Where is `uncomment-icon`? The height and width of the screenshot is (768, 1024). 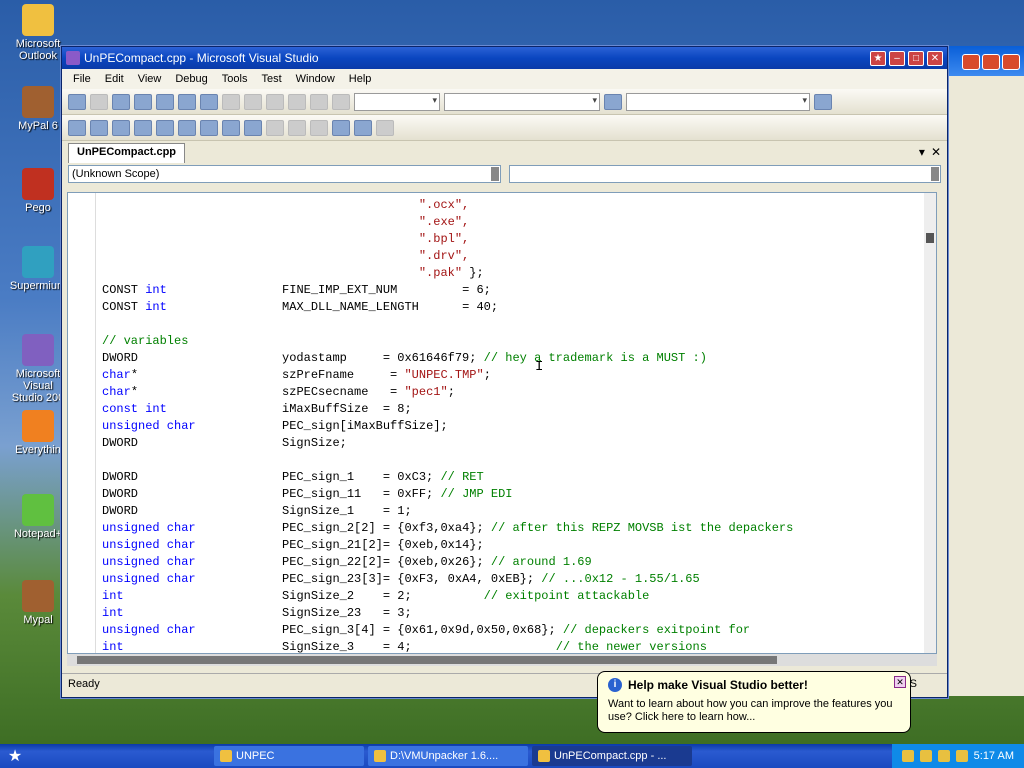
uncomment-icon is located at coordinates (231, 127).